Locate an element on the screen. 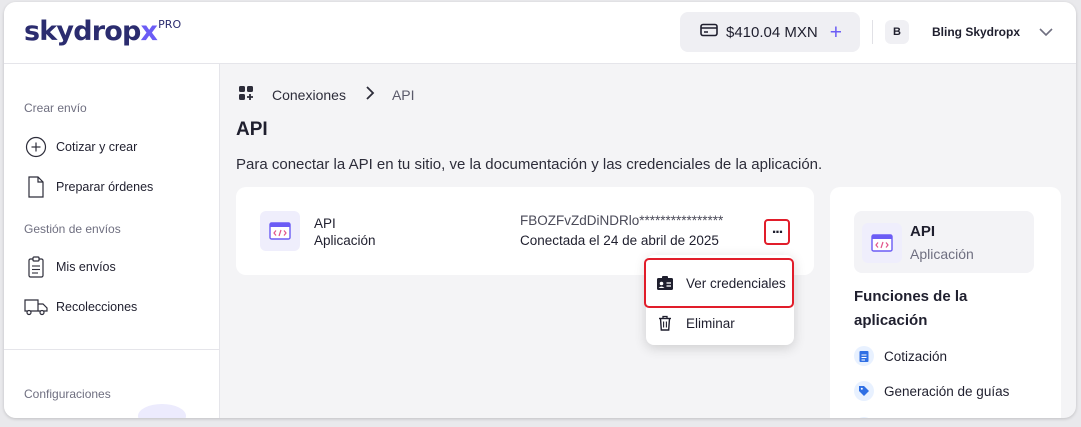 This screenshot has height=427, width=1081. skydropx-logo: skydropxPRO is located at coordinates (102, 31).